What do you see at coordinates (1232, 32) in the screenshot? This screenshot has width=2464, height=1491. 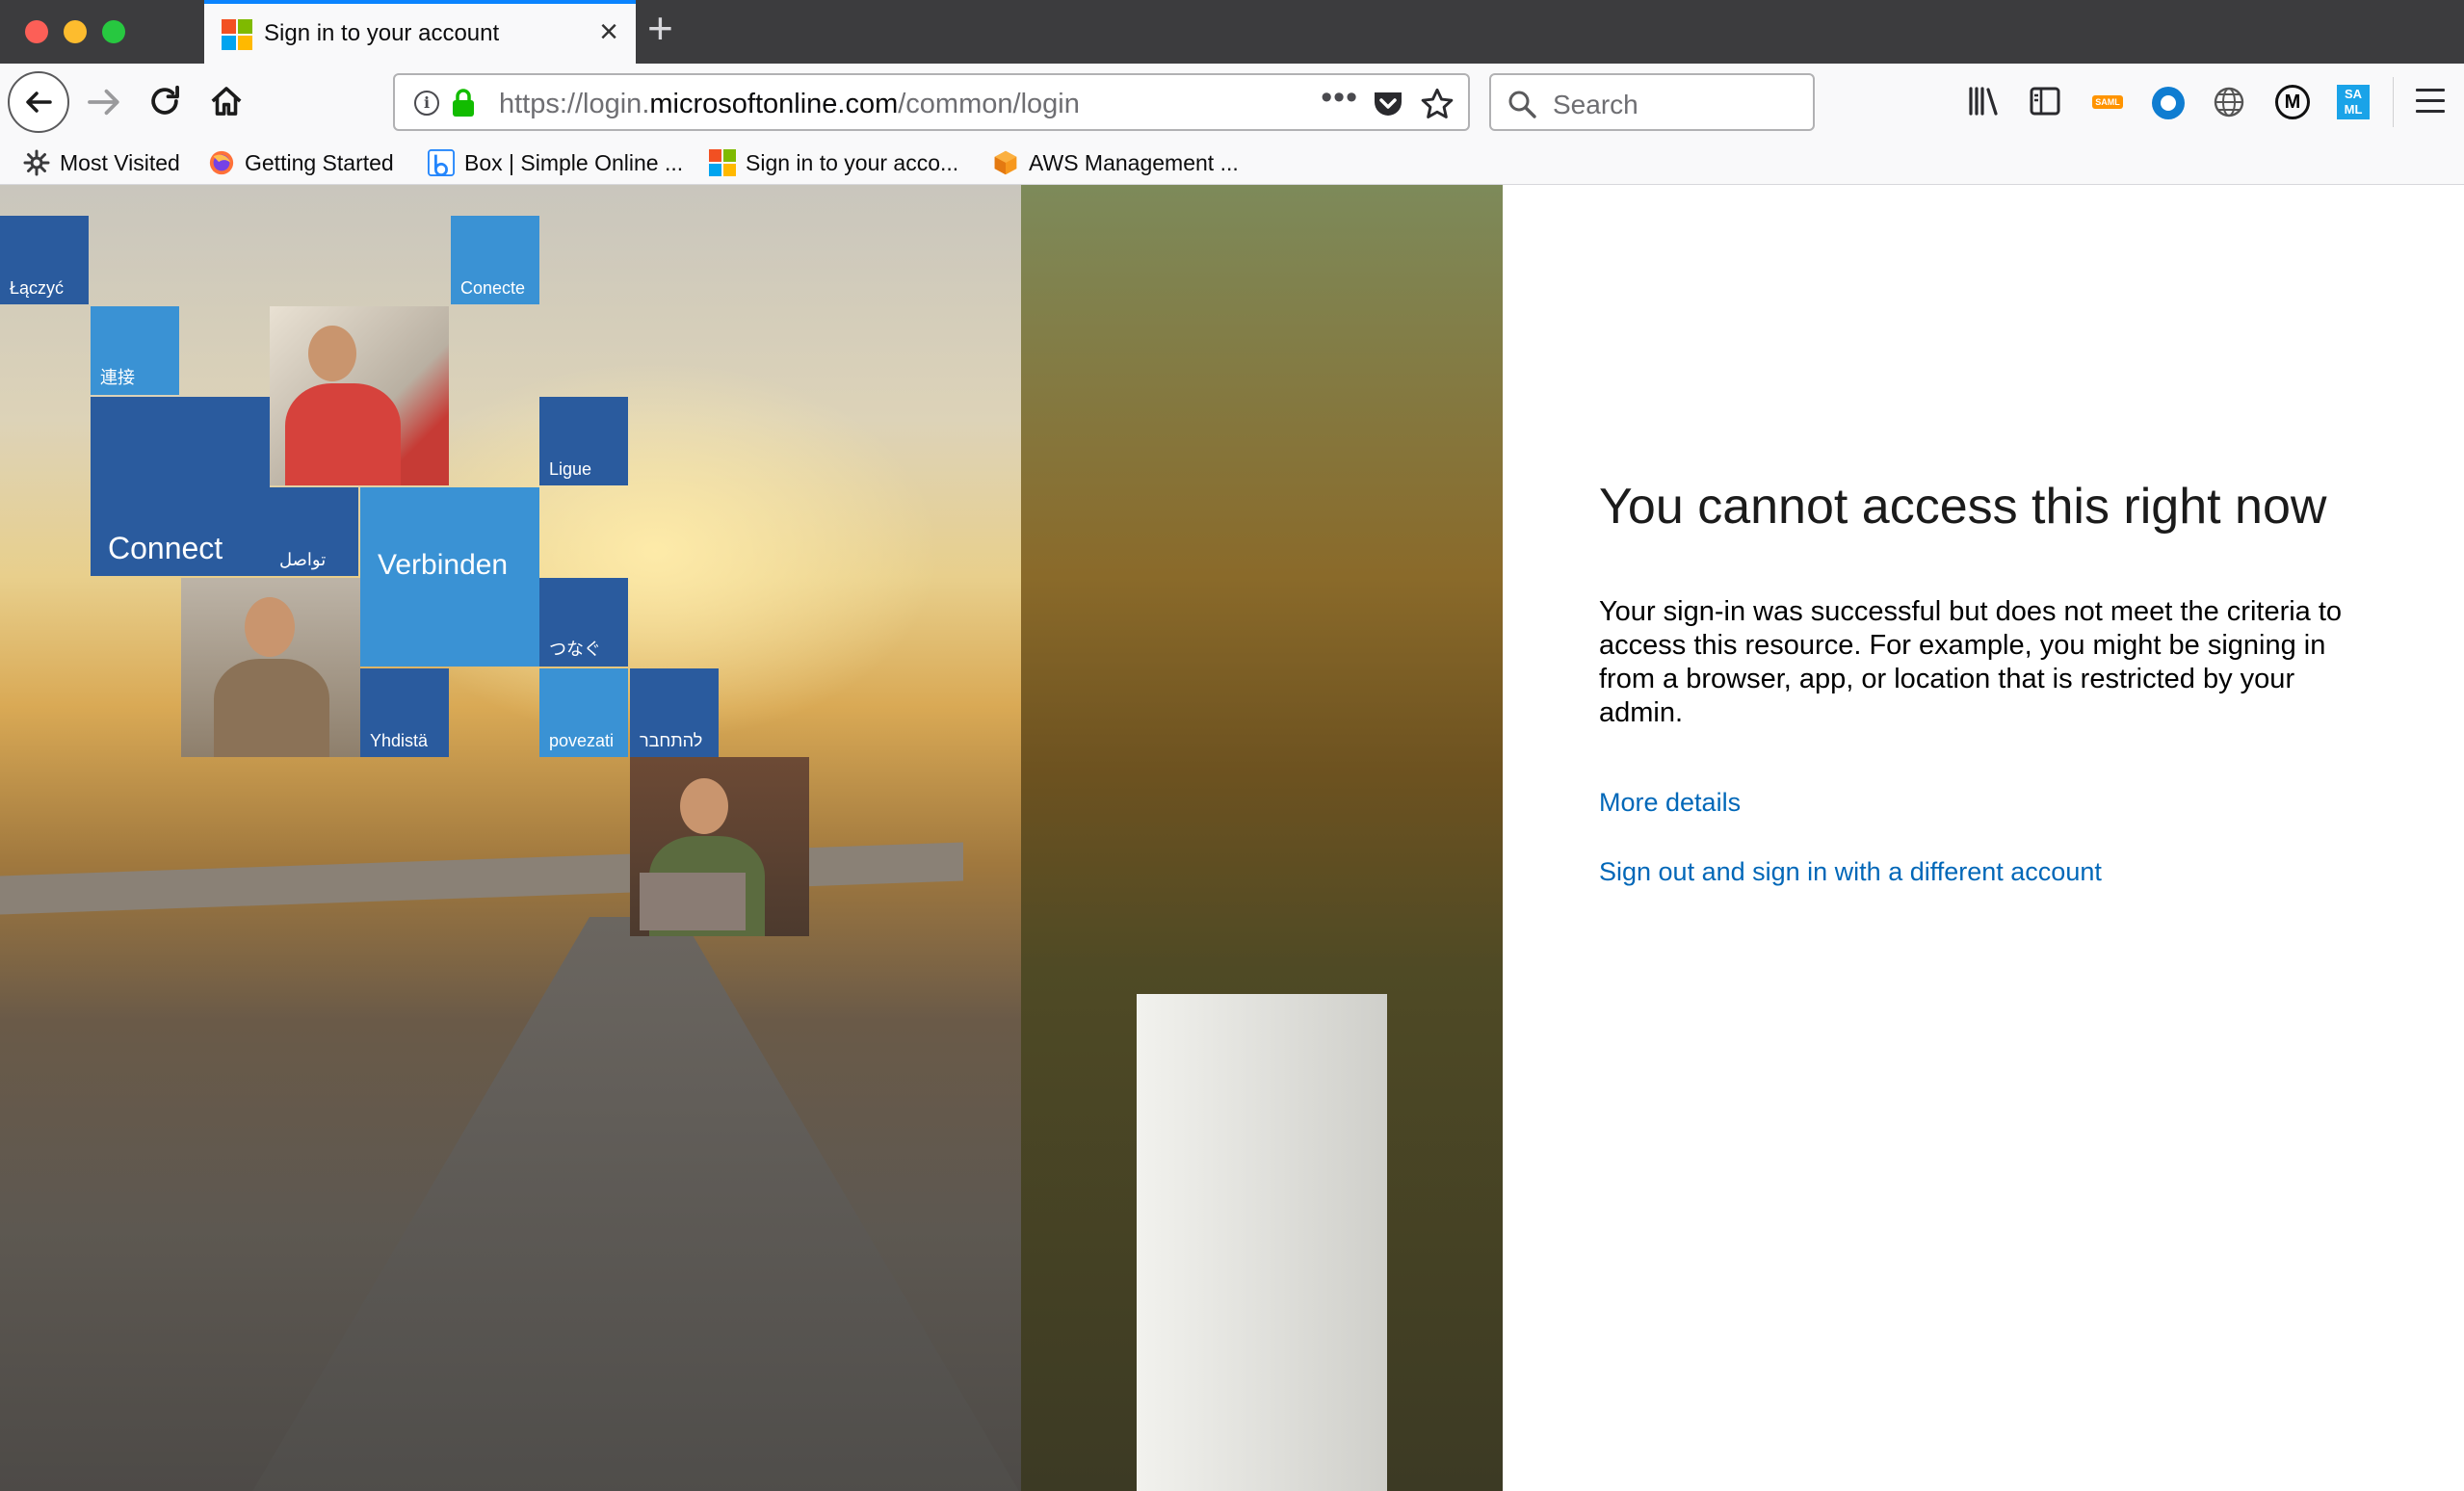 I see `tab-strip: Sign in to your account × +` at bounding box center [1232, 32].